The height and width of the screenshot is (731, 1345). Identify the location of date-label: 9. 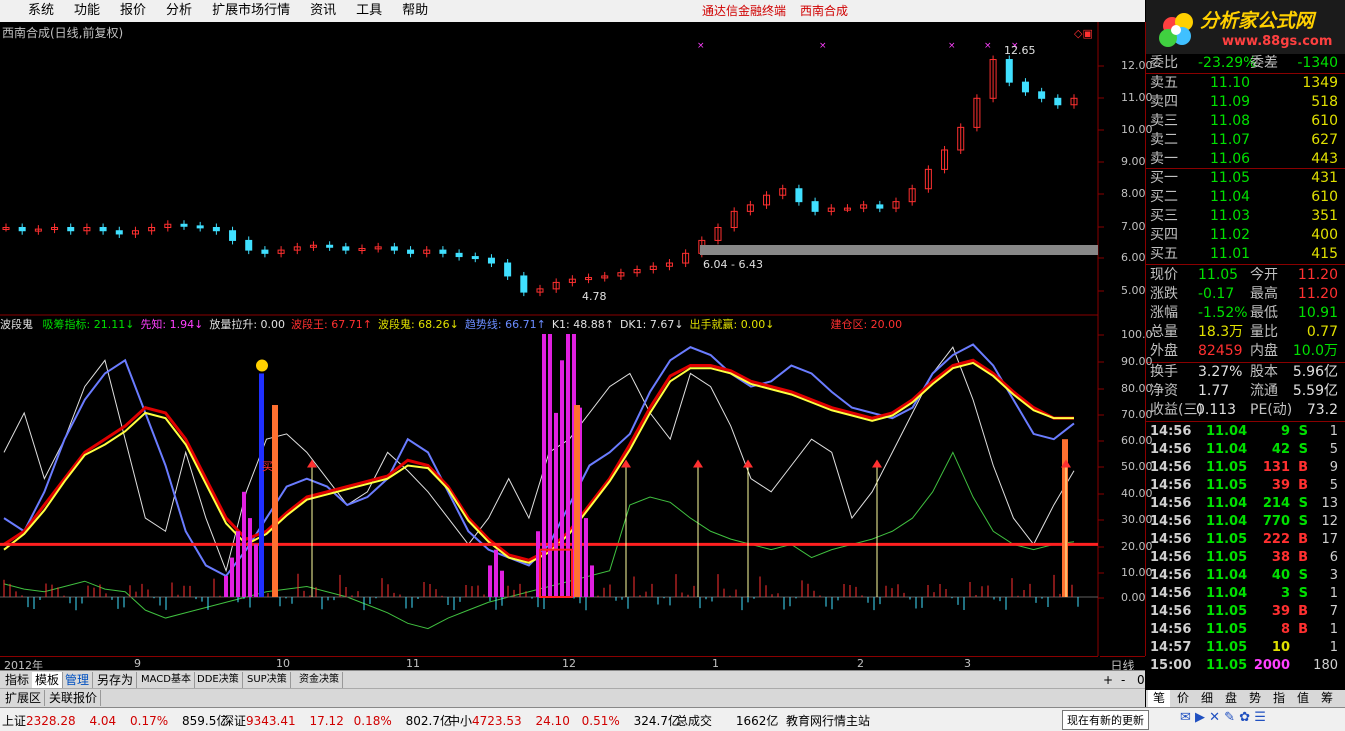
(137, 663).